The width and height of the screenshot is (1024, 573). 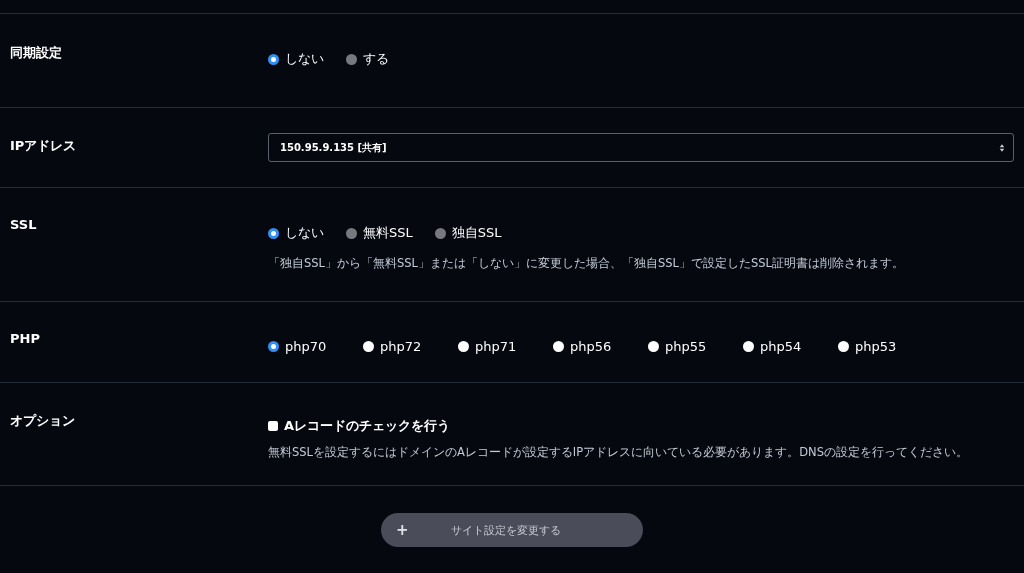 I want to click on radio-option: する, so click(x=367, y=59).